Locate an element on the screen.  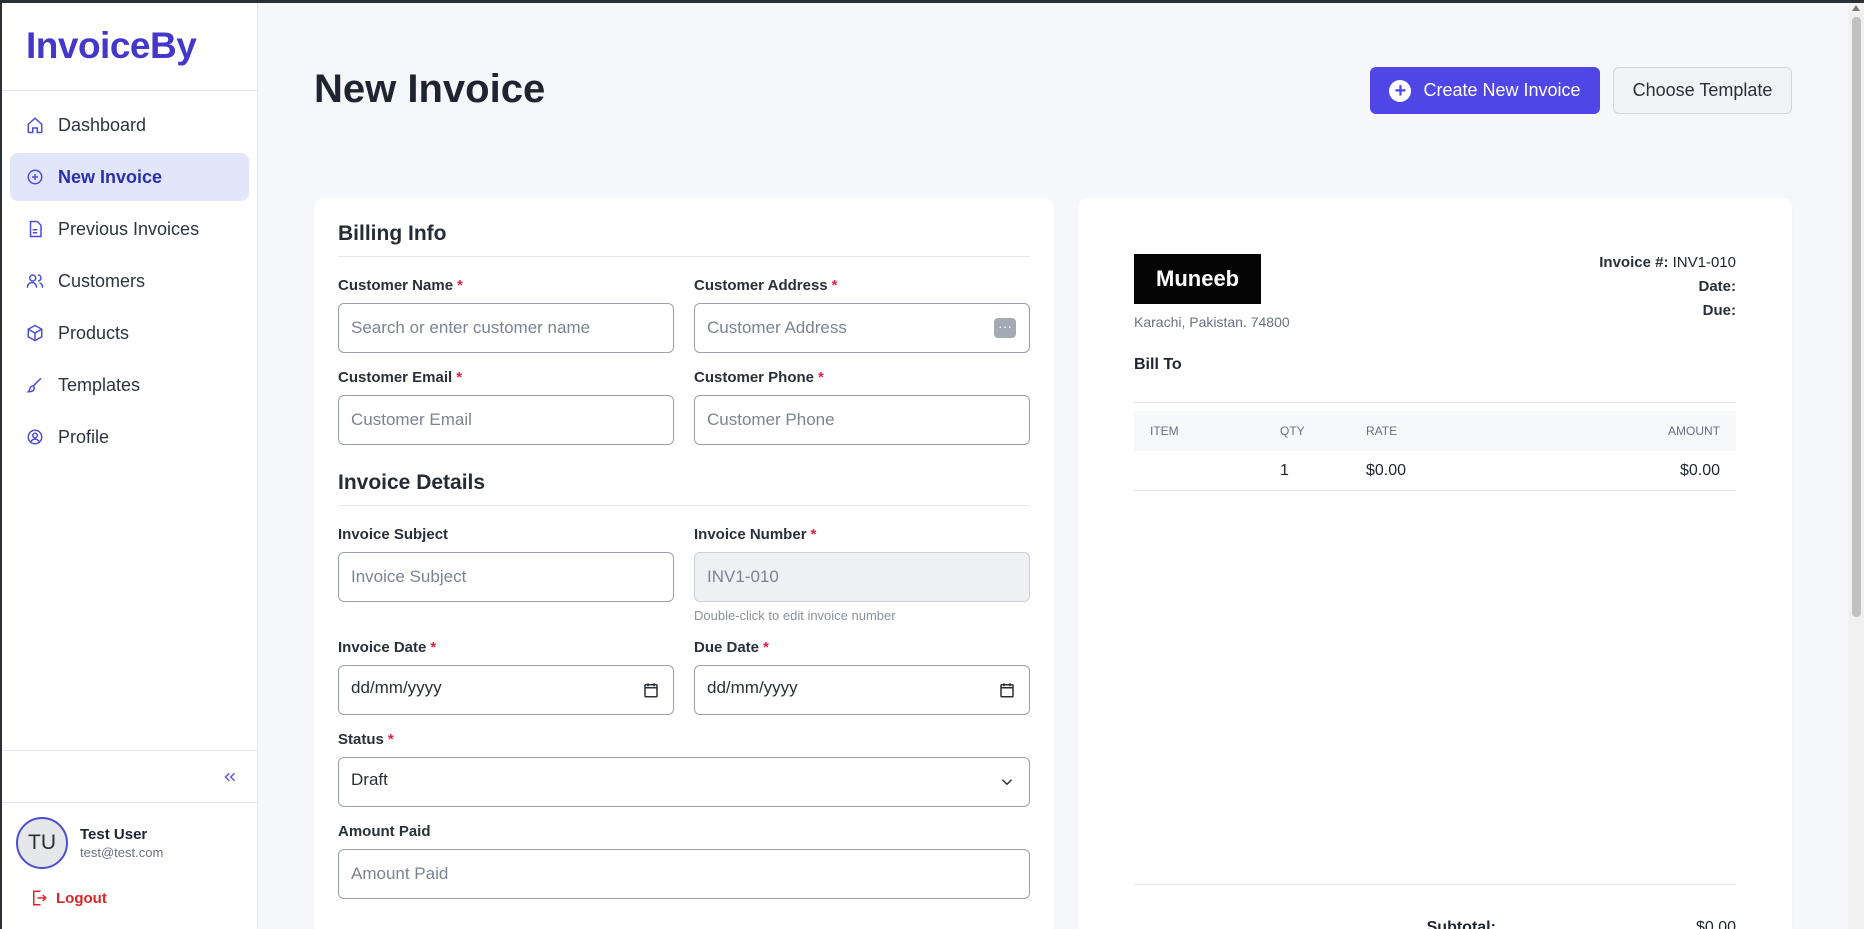
chevrons-left-icon is located at coordinates (230, 776).